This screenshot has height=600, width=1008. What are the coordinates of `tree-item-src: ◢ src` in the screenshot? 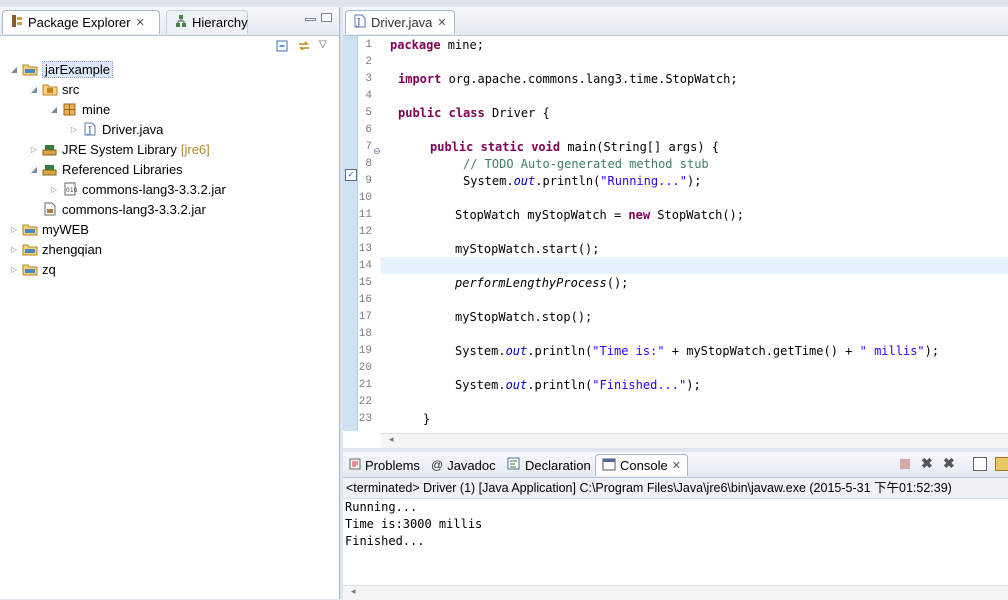 It's located at (54, 89).